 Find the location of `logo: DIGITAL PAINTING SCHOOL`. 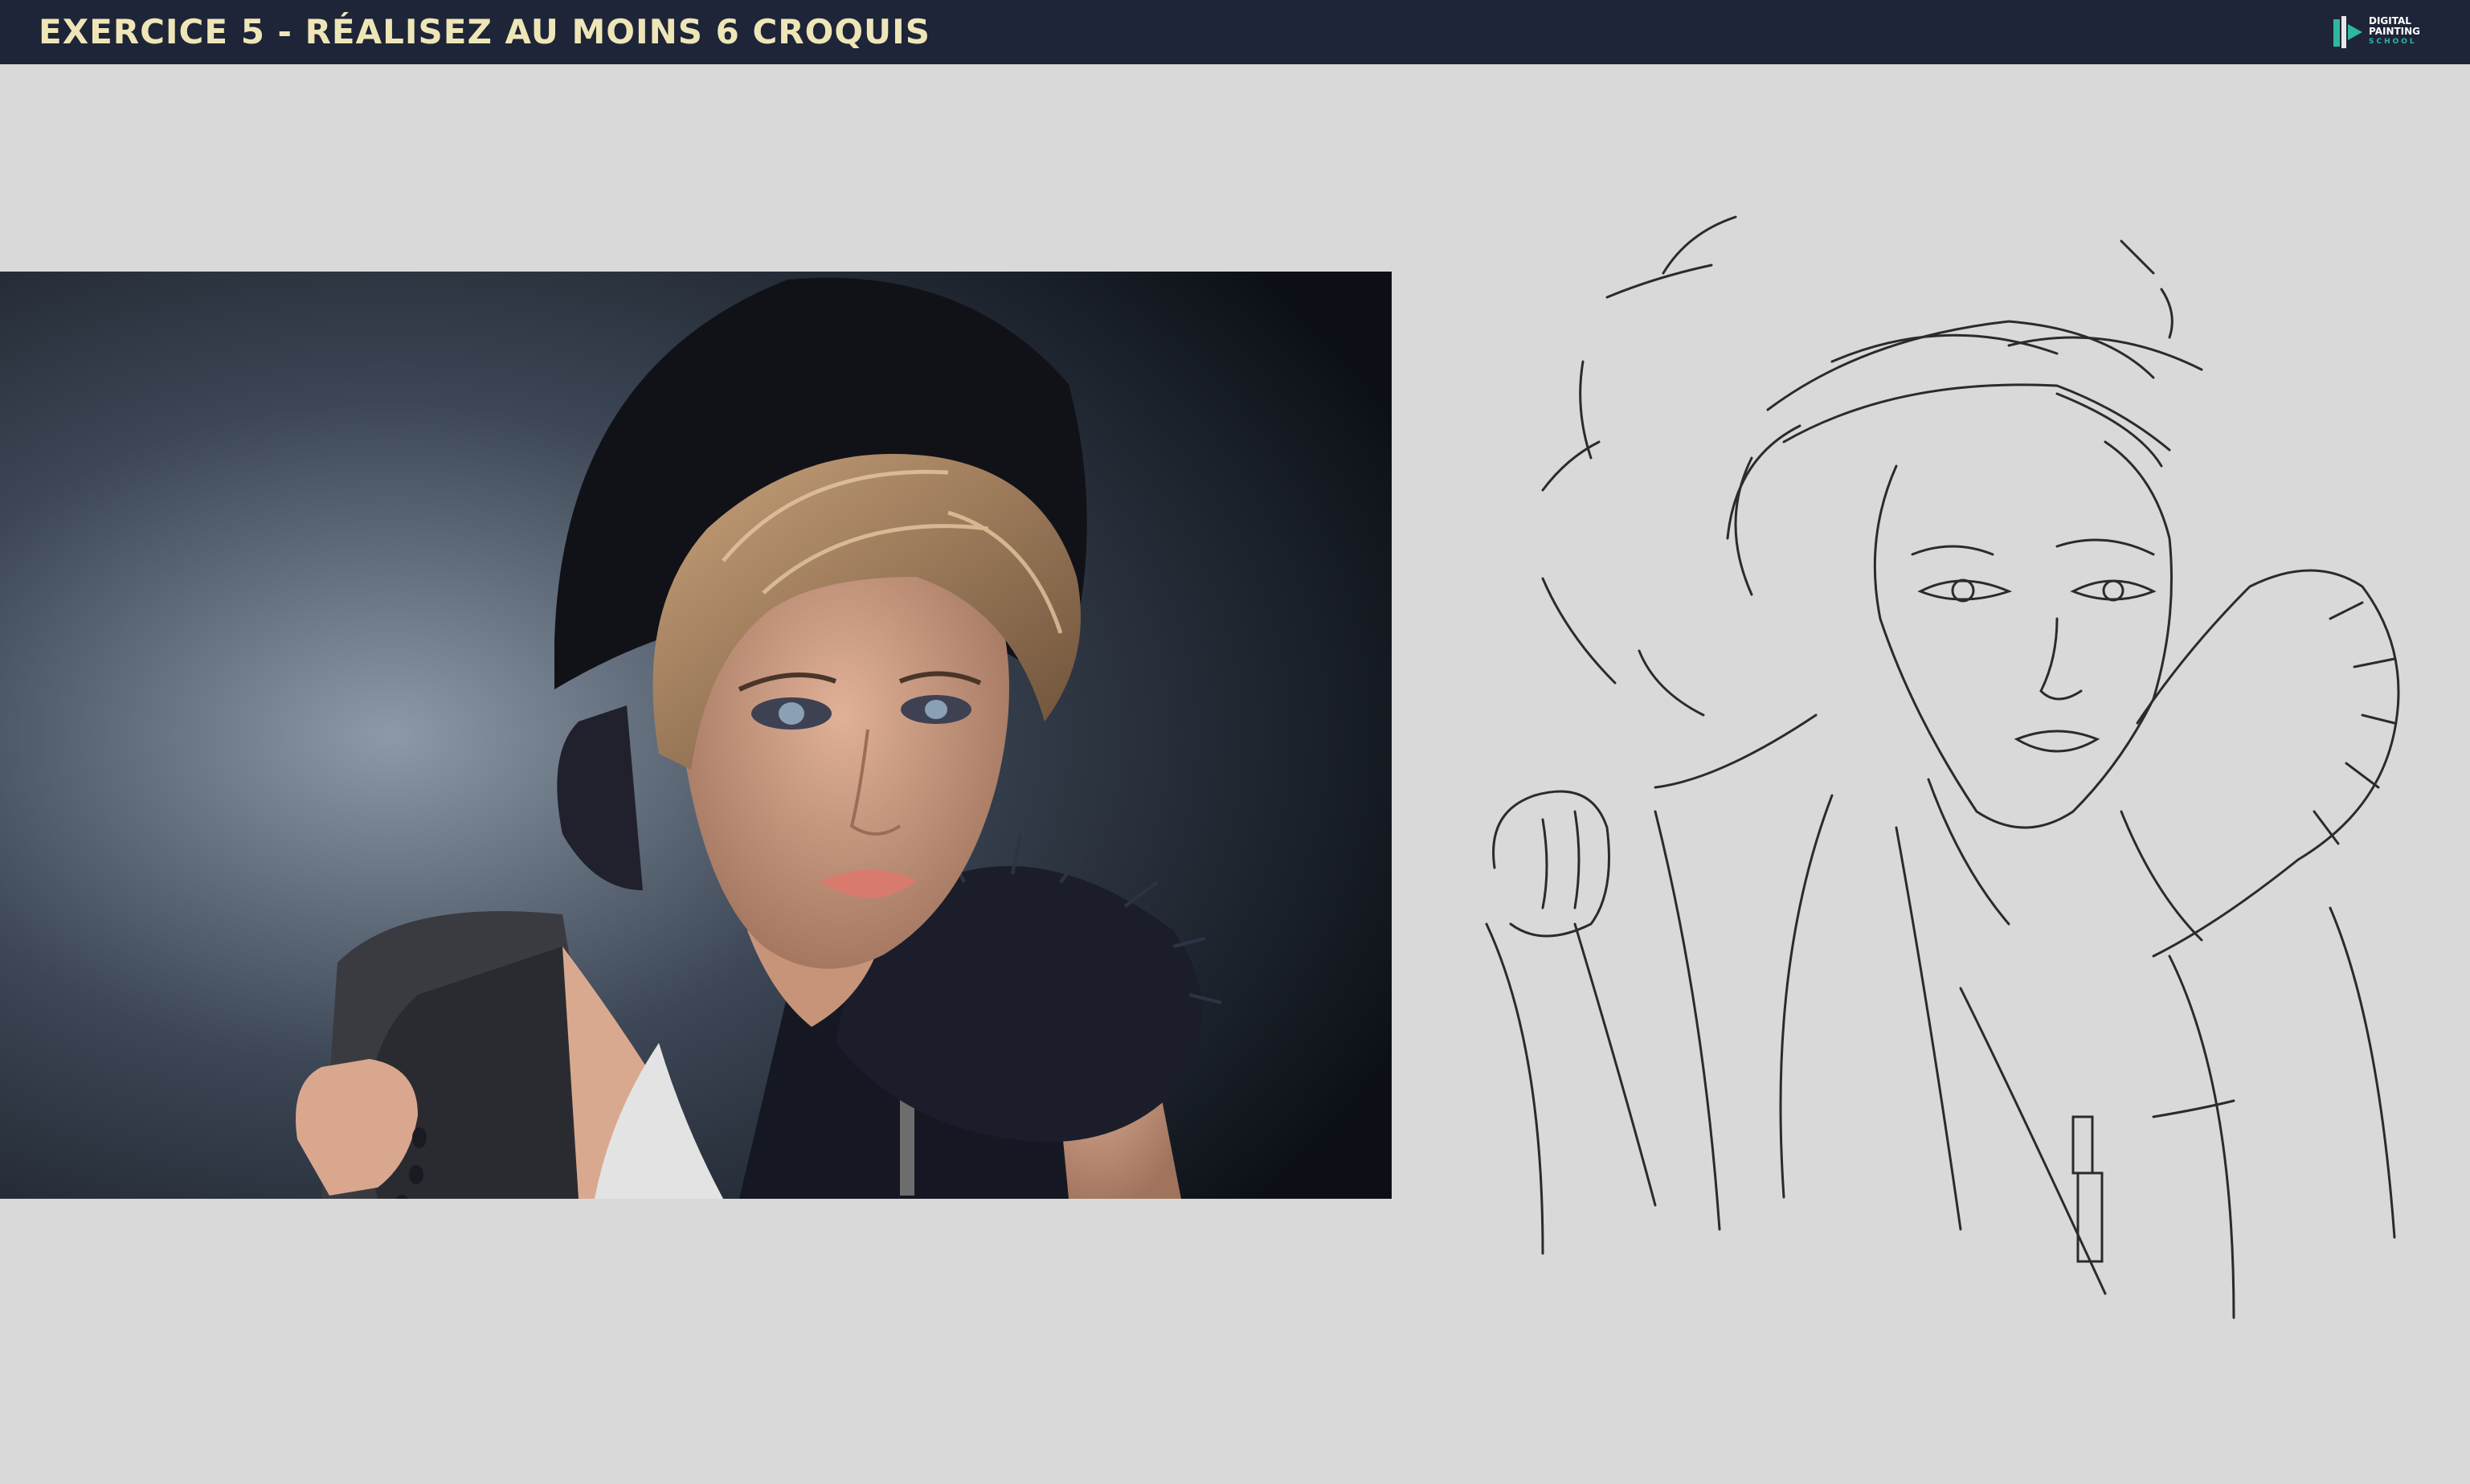

logo: DIGITAL PAINTING SCHOOL is located at coordinates (2383, 32).